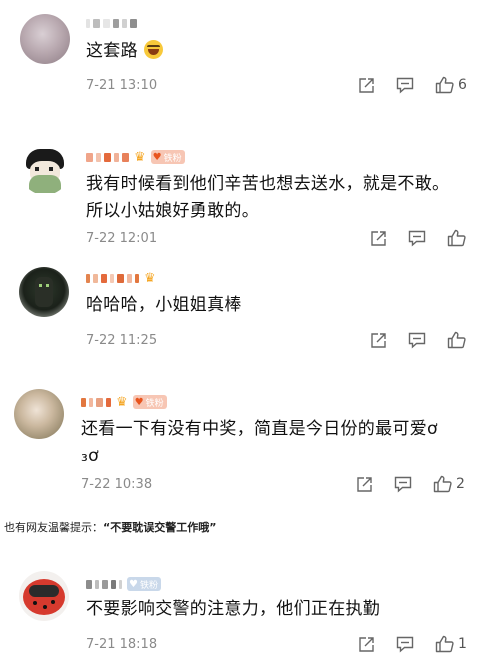  I want to click on comment-text: 哈哈哈，小姐姐真棒, so click(164, 305).